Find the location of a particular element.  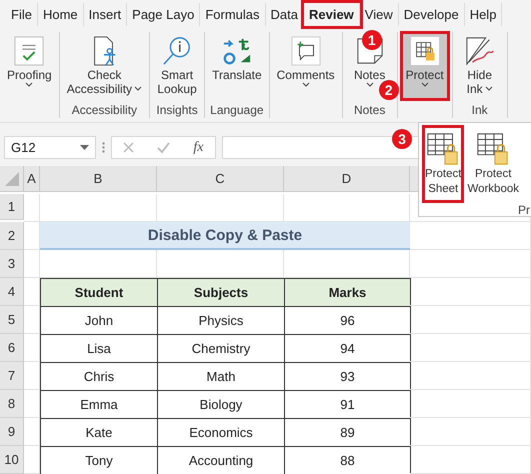

row-header: 1 is located at coordinates (12, 207).